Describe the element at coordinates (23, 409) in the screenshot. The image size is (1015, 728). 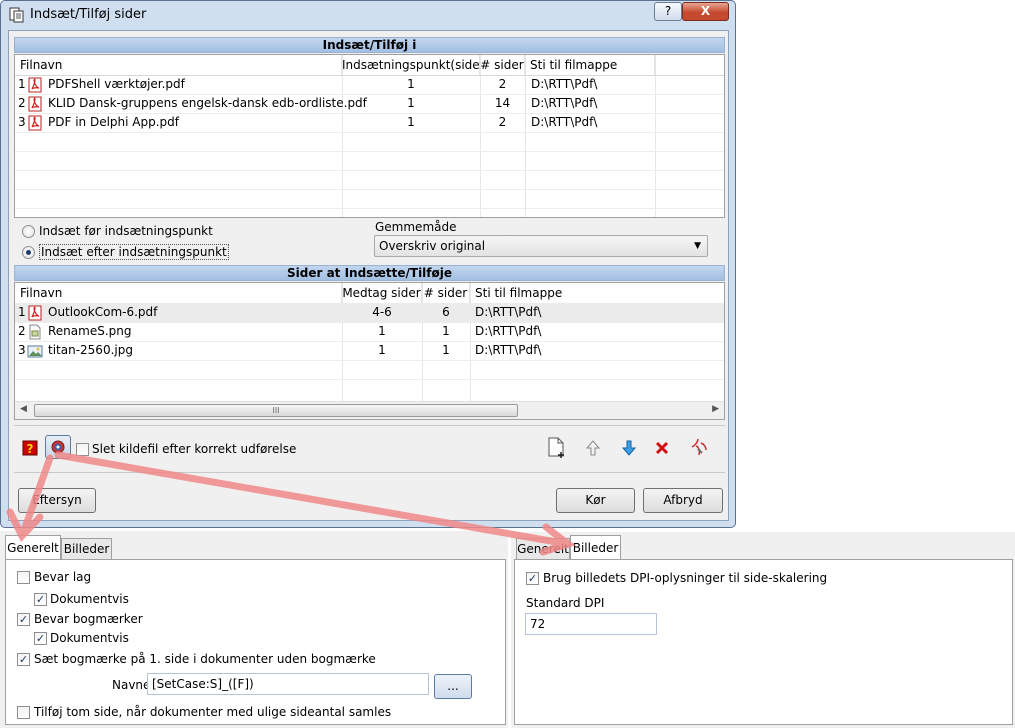
I see `scroll-left-icon: ◀` at that location.